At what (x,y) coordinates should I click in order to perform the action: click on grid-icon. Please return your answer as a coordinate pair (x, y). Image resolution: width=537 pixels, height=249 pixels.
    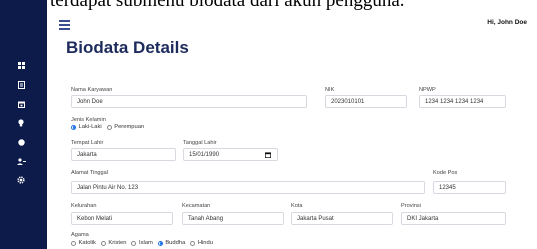
    Looking at the image, I should click on (21, 65).